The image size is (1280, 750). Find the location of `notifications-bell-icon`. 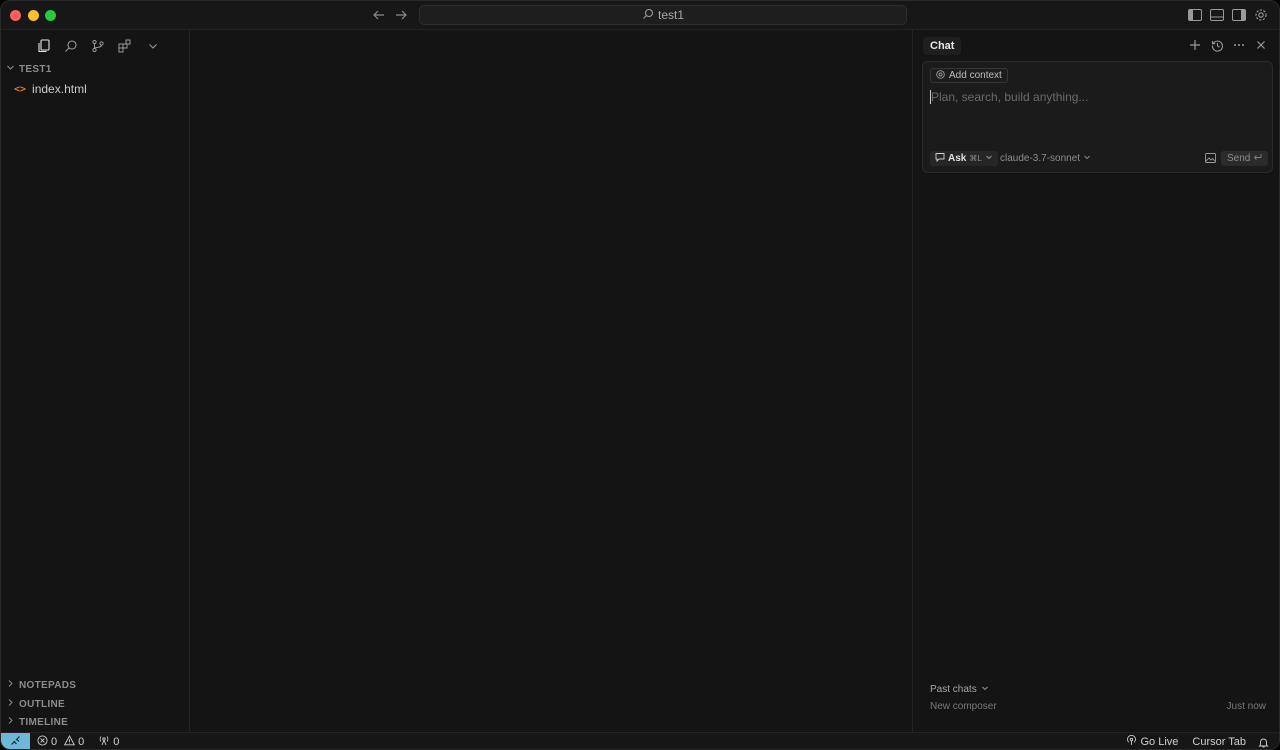

notifications-bell-icon is located at coordinates (1263, 742).